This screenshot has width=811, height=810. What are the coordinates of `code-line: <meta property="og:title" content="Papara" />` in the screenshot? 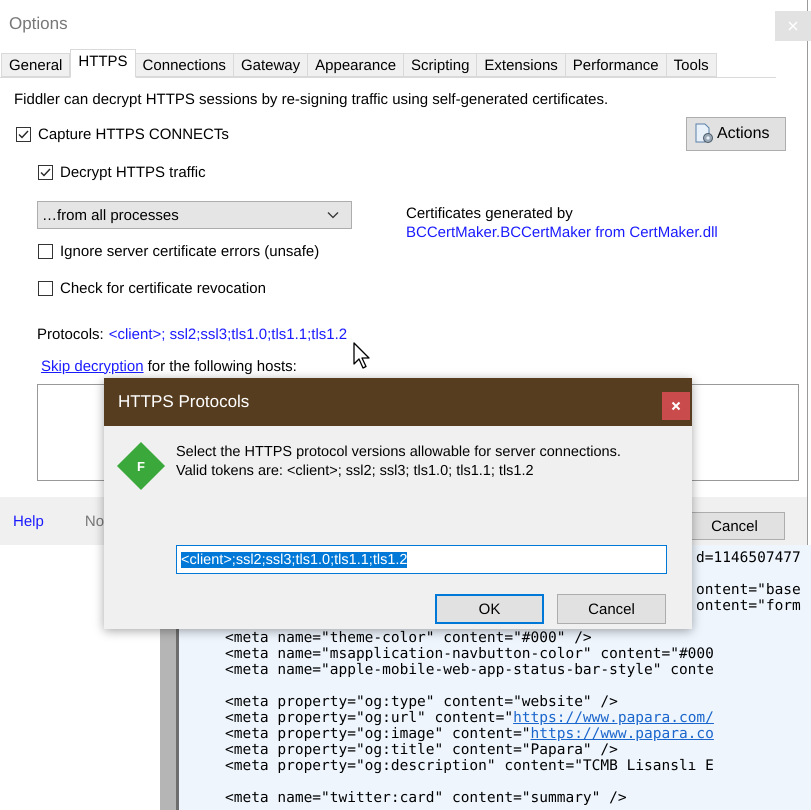 It's located at (421, 750).